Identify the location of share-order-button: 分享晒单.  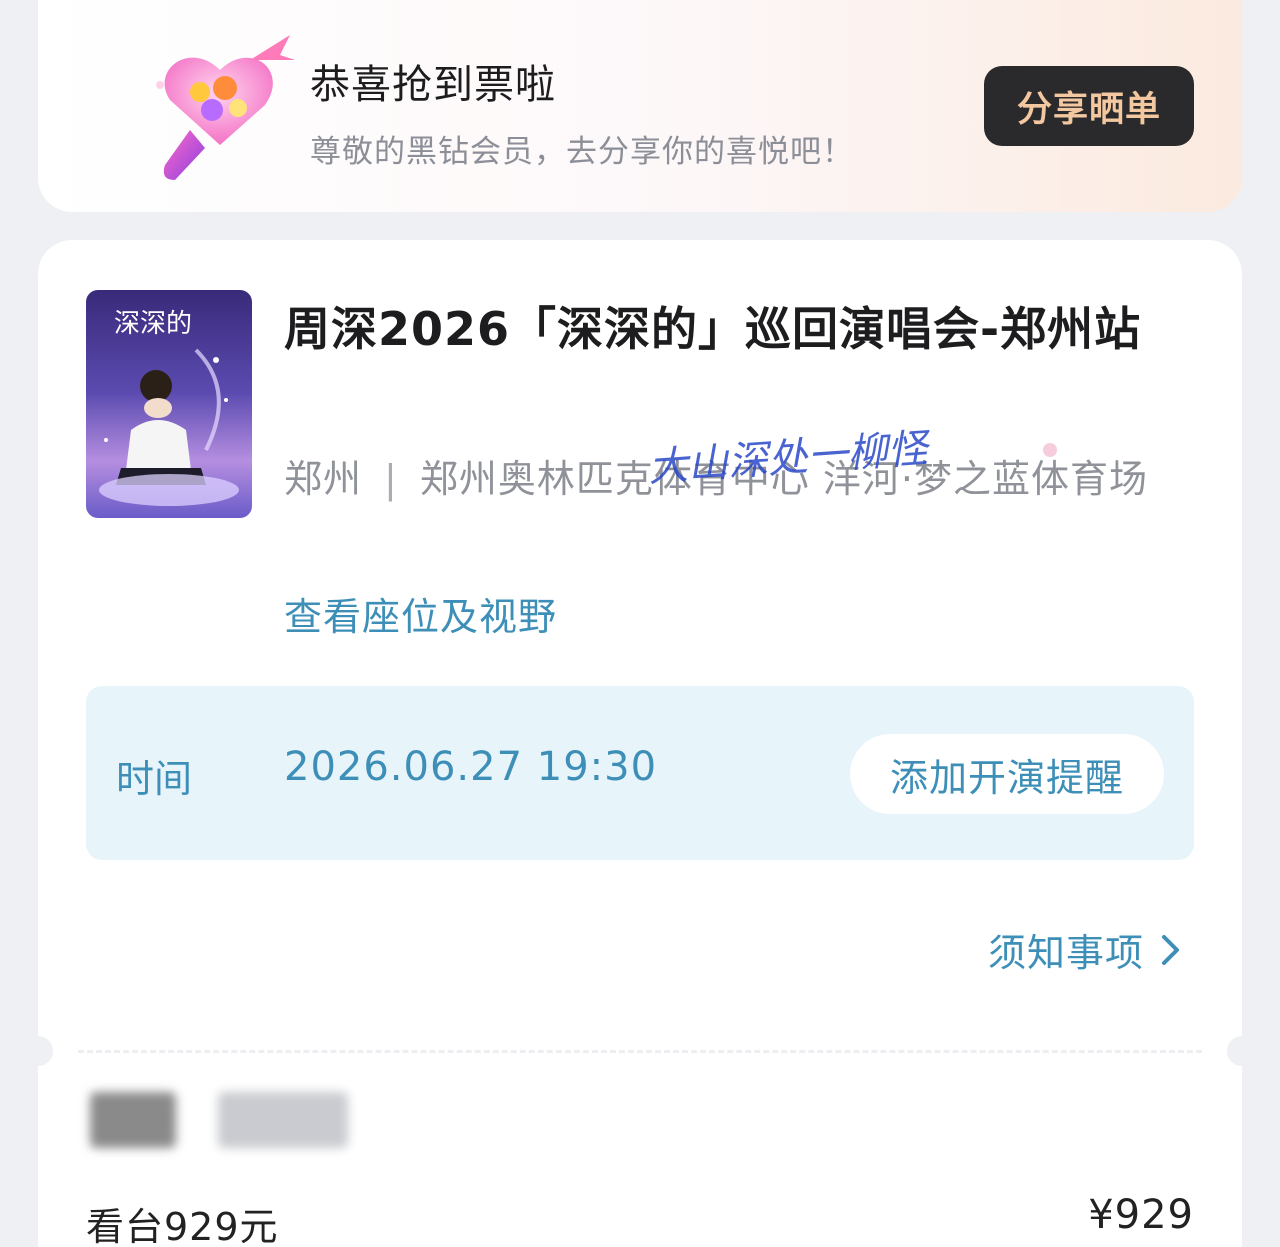
(1089, 106).